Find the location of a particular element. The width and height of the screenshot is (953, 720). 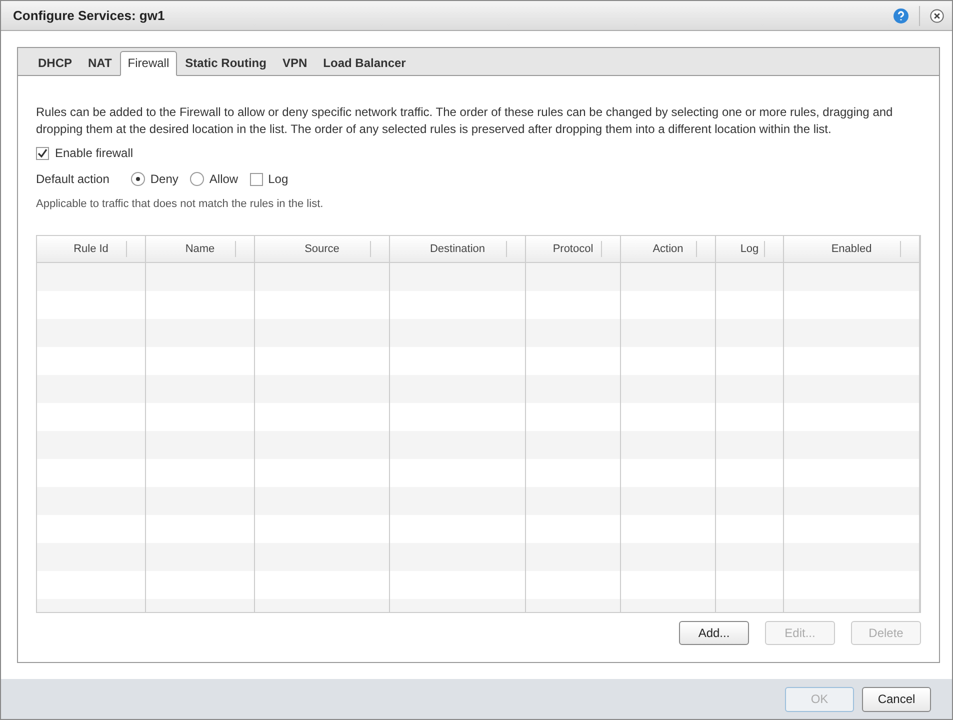

column-header: Enabled is located at coordinates (852, 249).